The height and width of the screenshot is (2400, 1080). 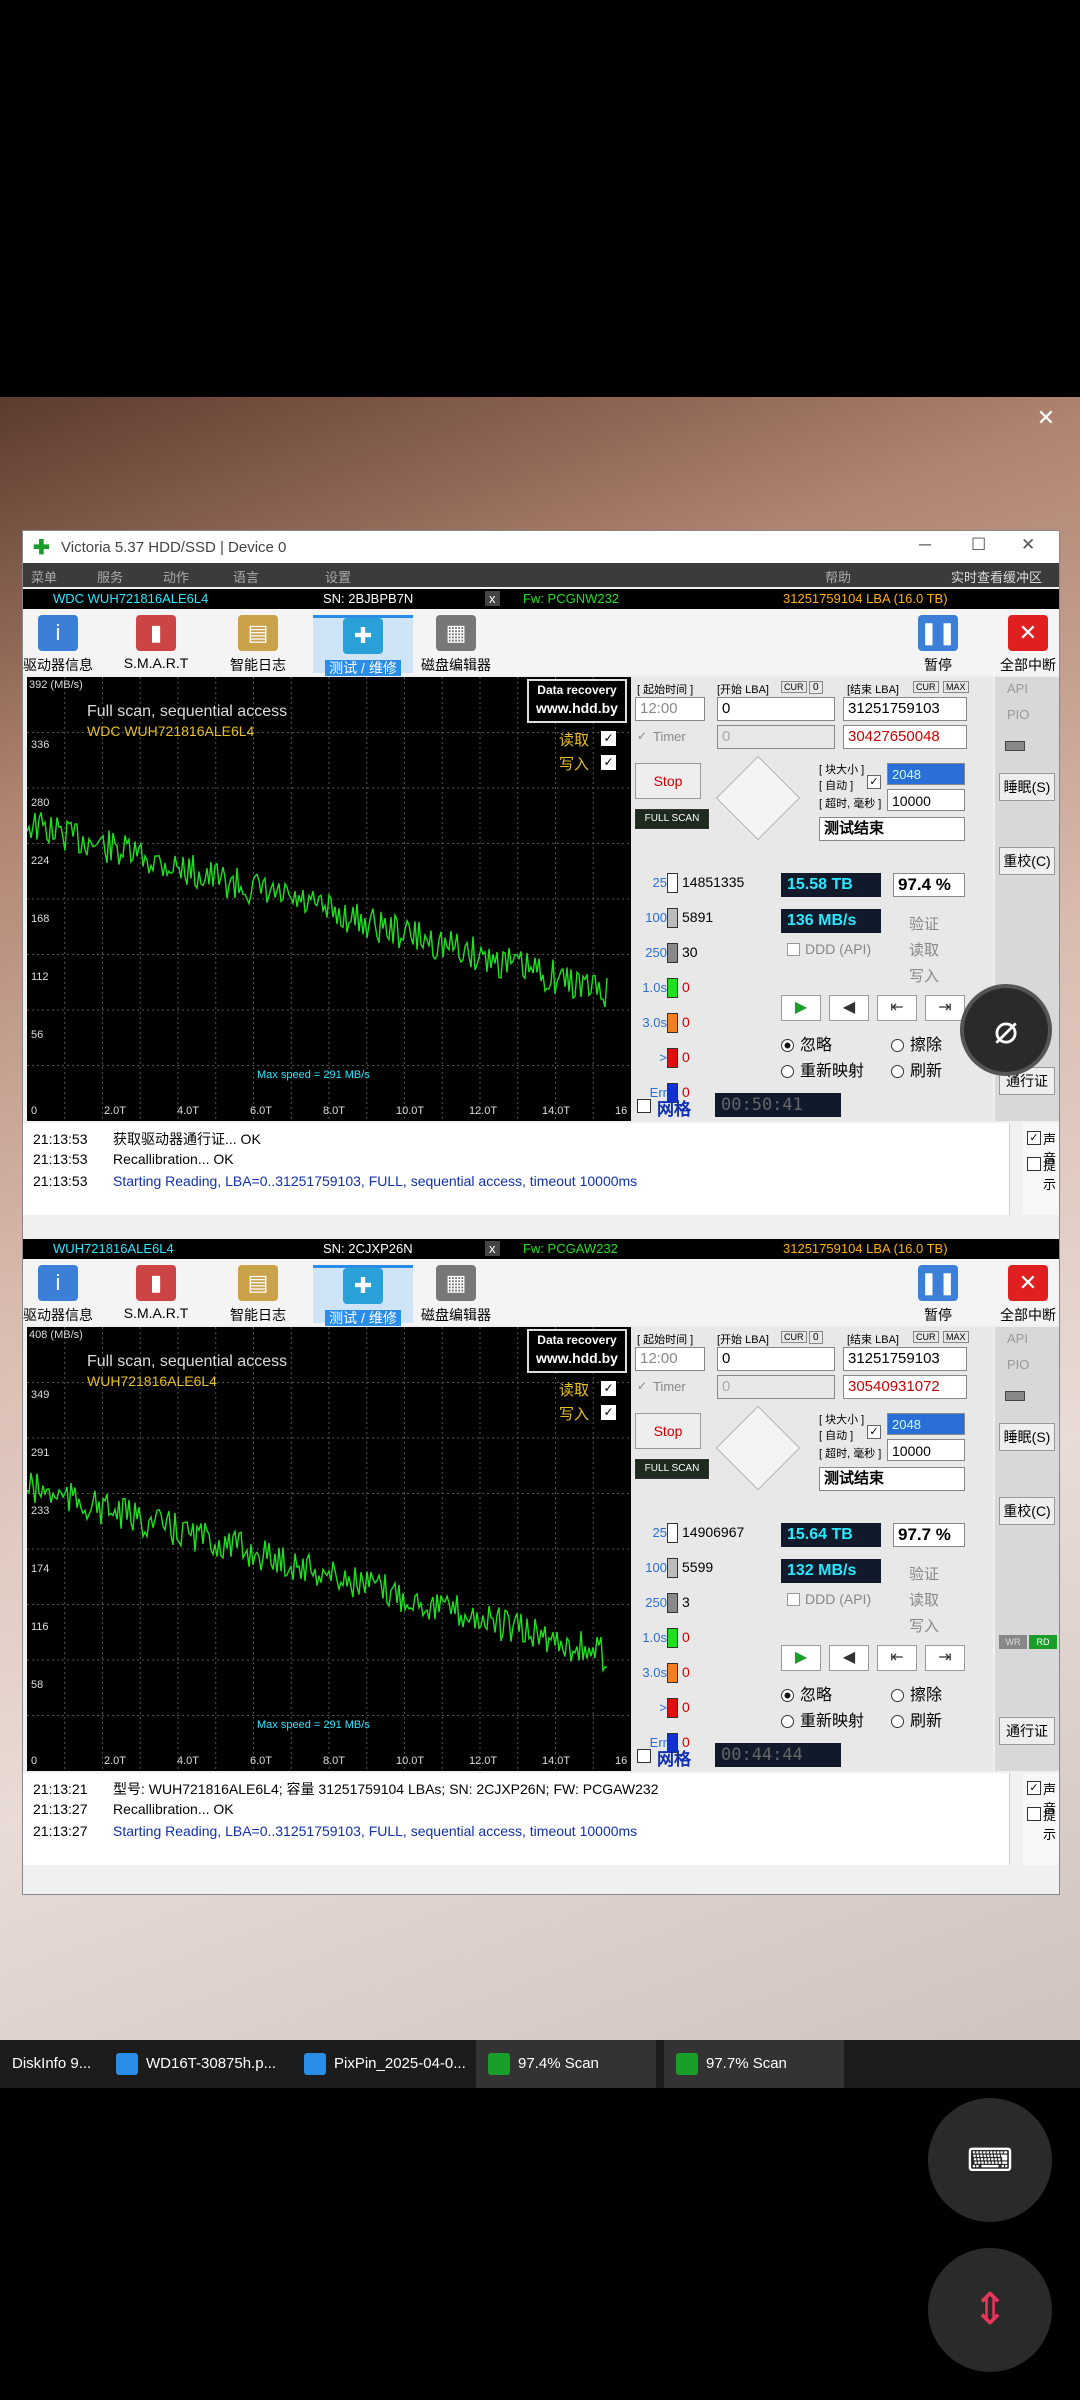 What do you see at coordinates (110, 576) in the screenshot?
I see `menu-item: 服务` at bounding box center [110, 576].